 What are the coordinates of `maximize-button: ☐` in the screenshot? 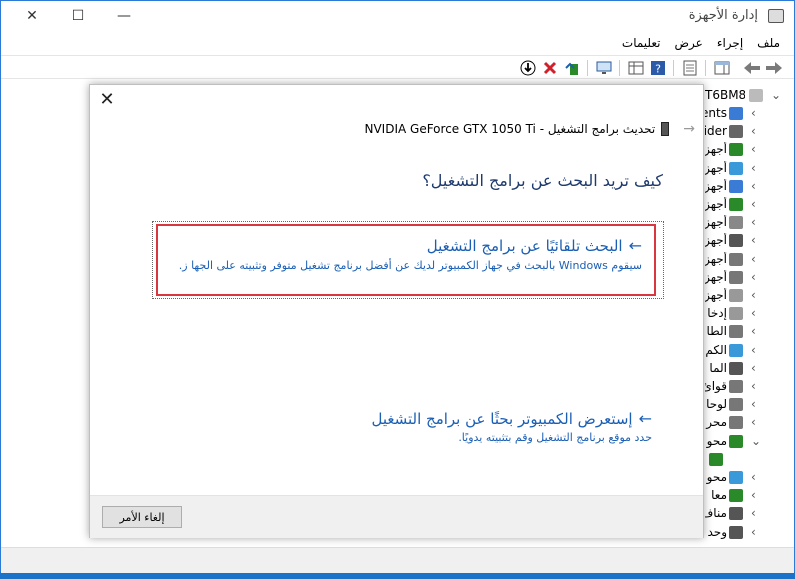 It's located at (78, 16).